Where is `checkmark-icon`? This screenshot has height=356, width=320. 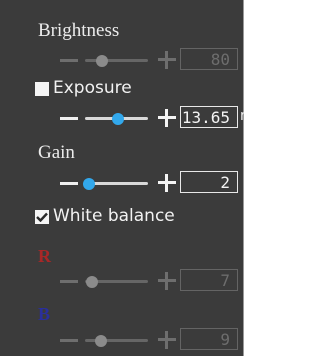
checkmark-icon is located at coordinates (42, 217).